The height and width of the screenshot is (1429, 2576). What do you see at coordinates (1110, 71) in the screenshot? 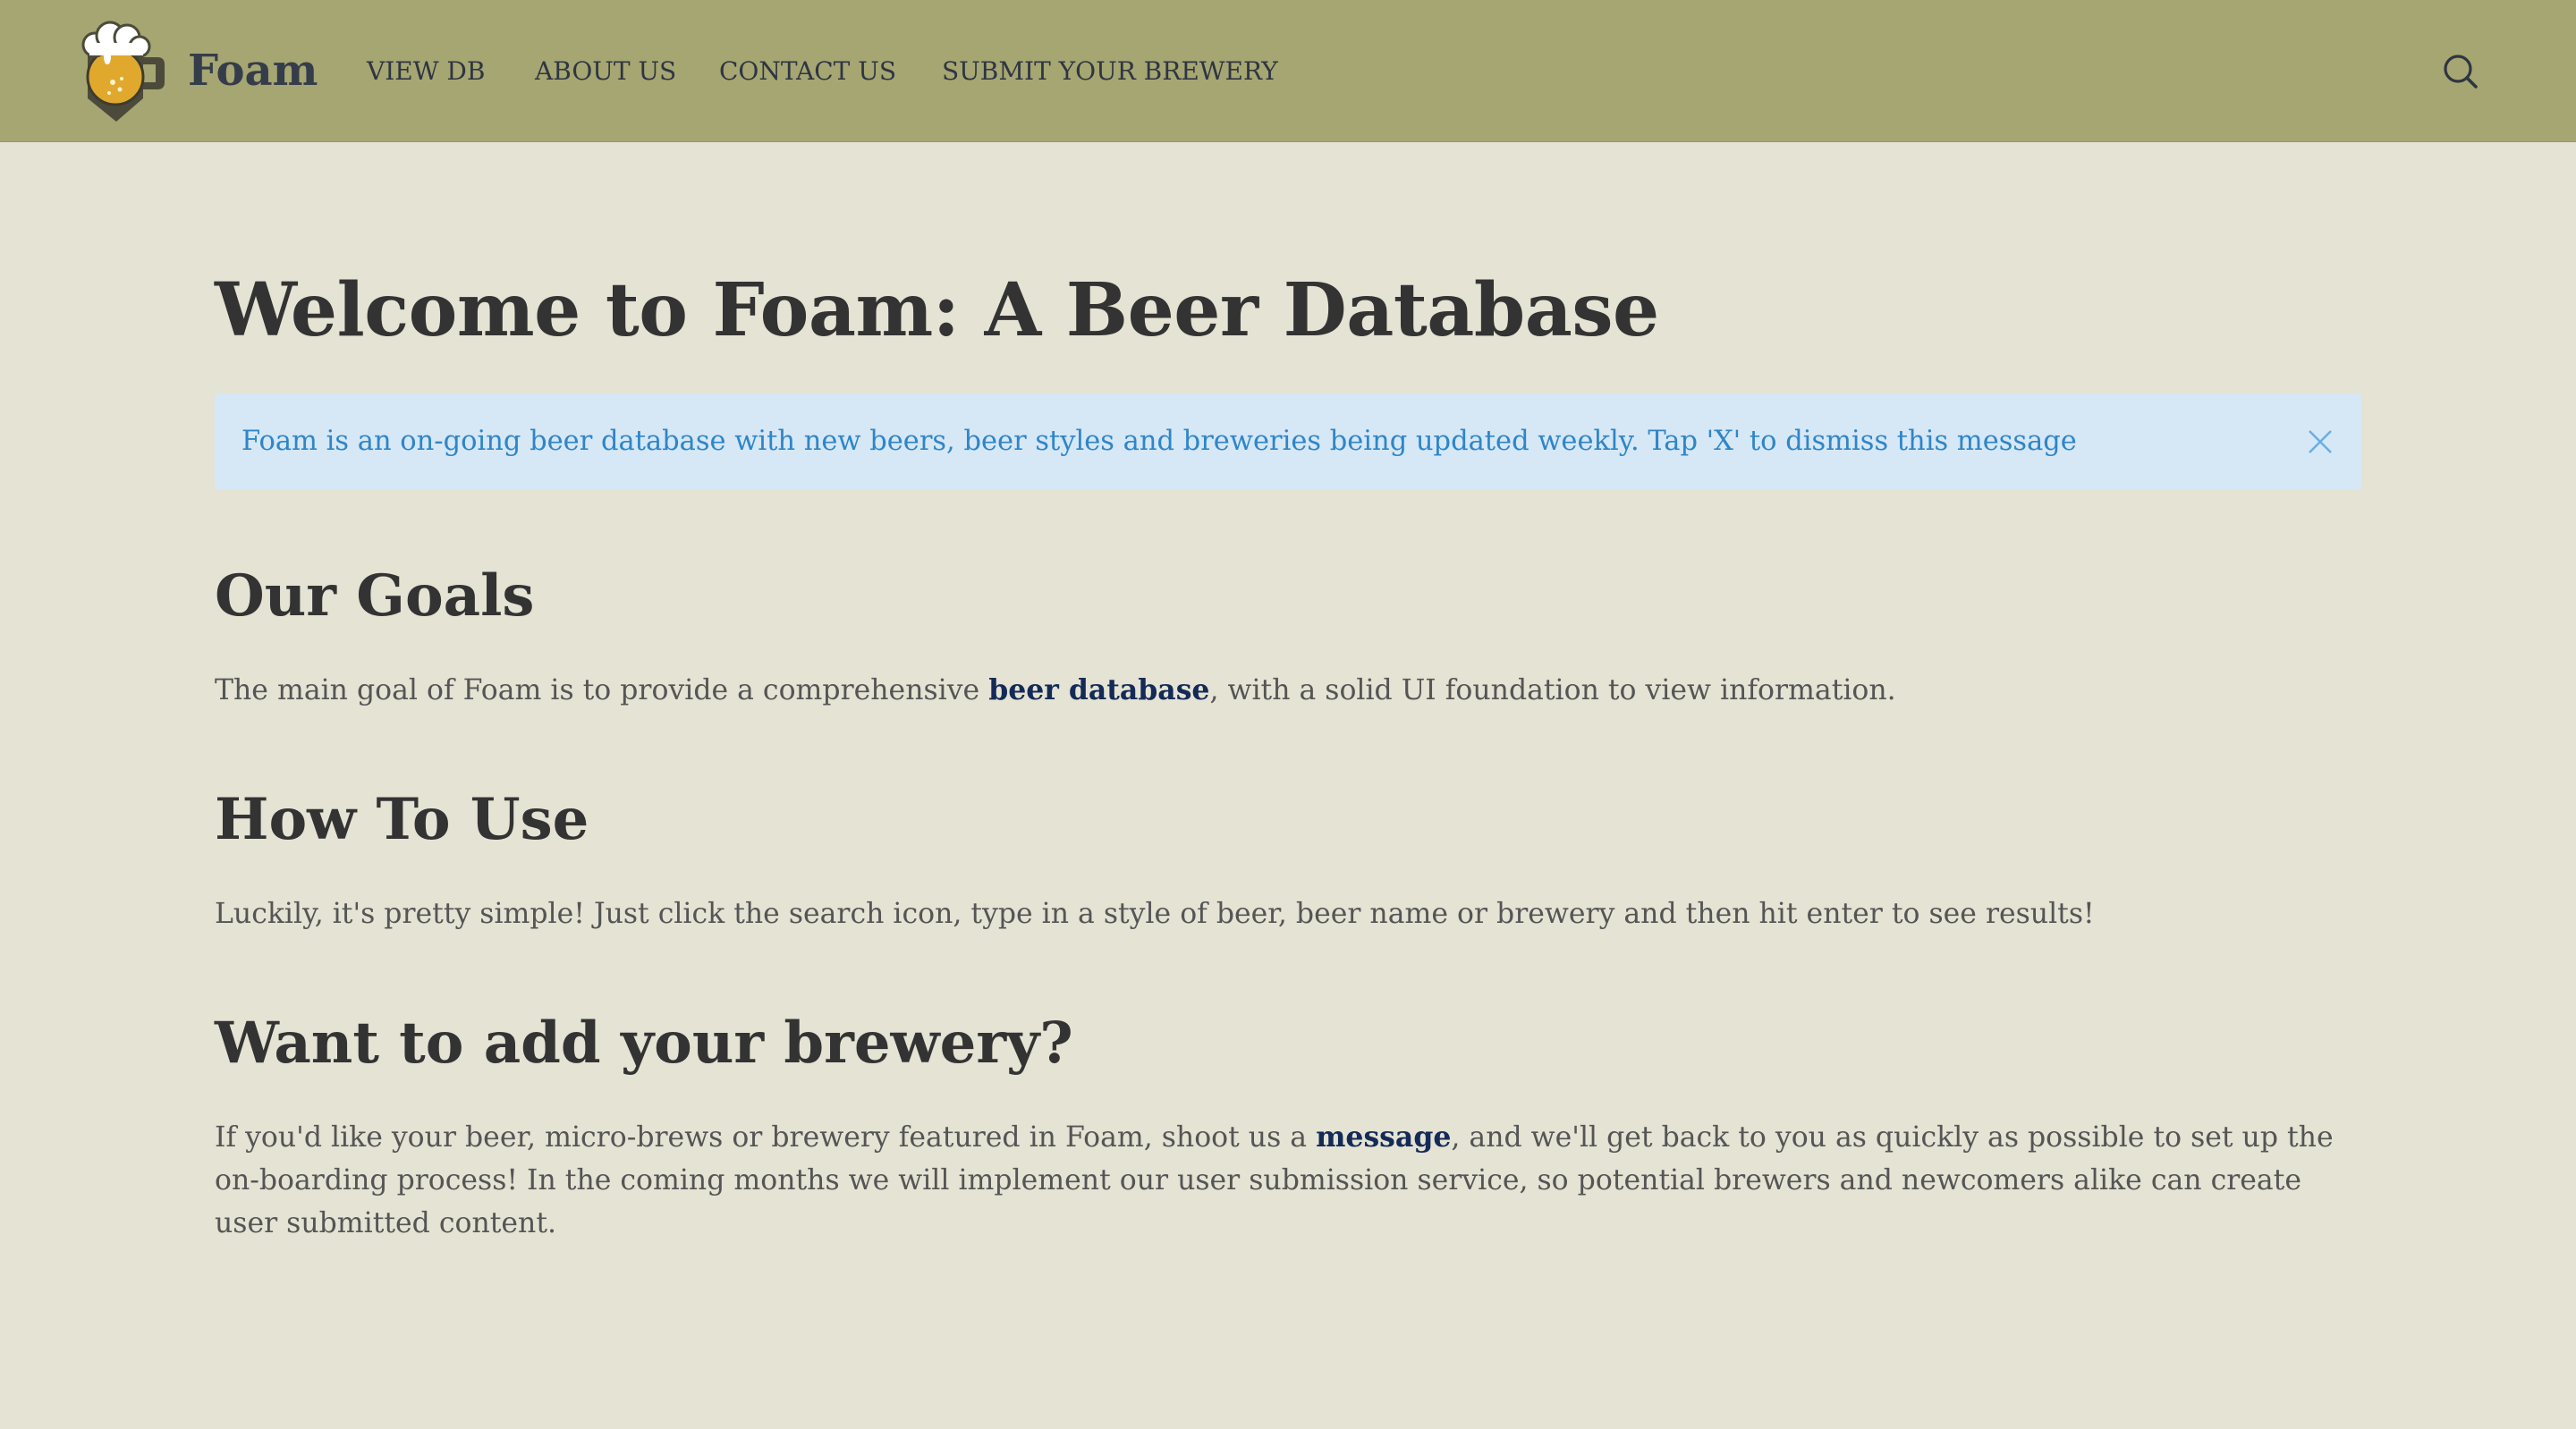
I see `nav-item-submit-brewery: SUBMIT YOUR BREWERY` at bounding box center [1110, 71].